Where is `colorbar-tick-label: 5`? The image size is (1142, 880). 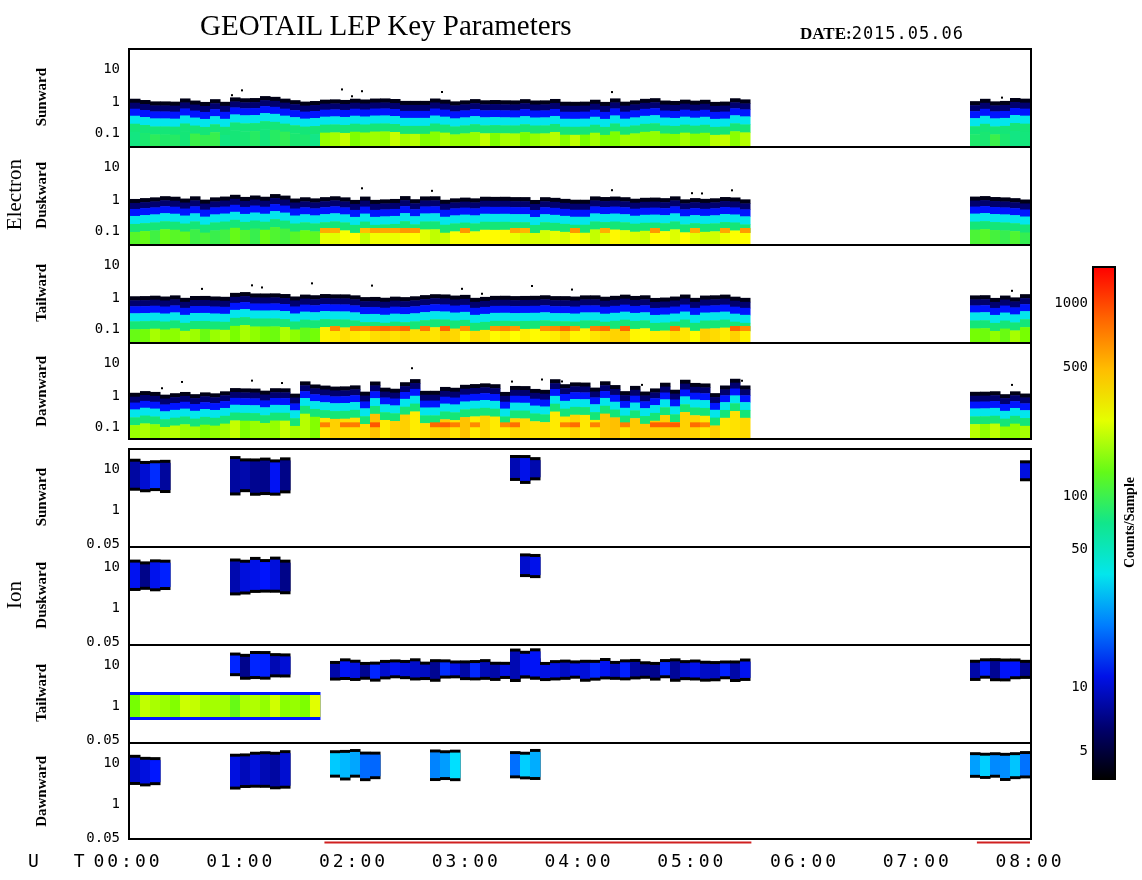 colorbar-tick-label: 5 is located at coordinates (1083, 750).